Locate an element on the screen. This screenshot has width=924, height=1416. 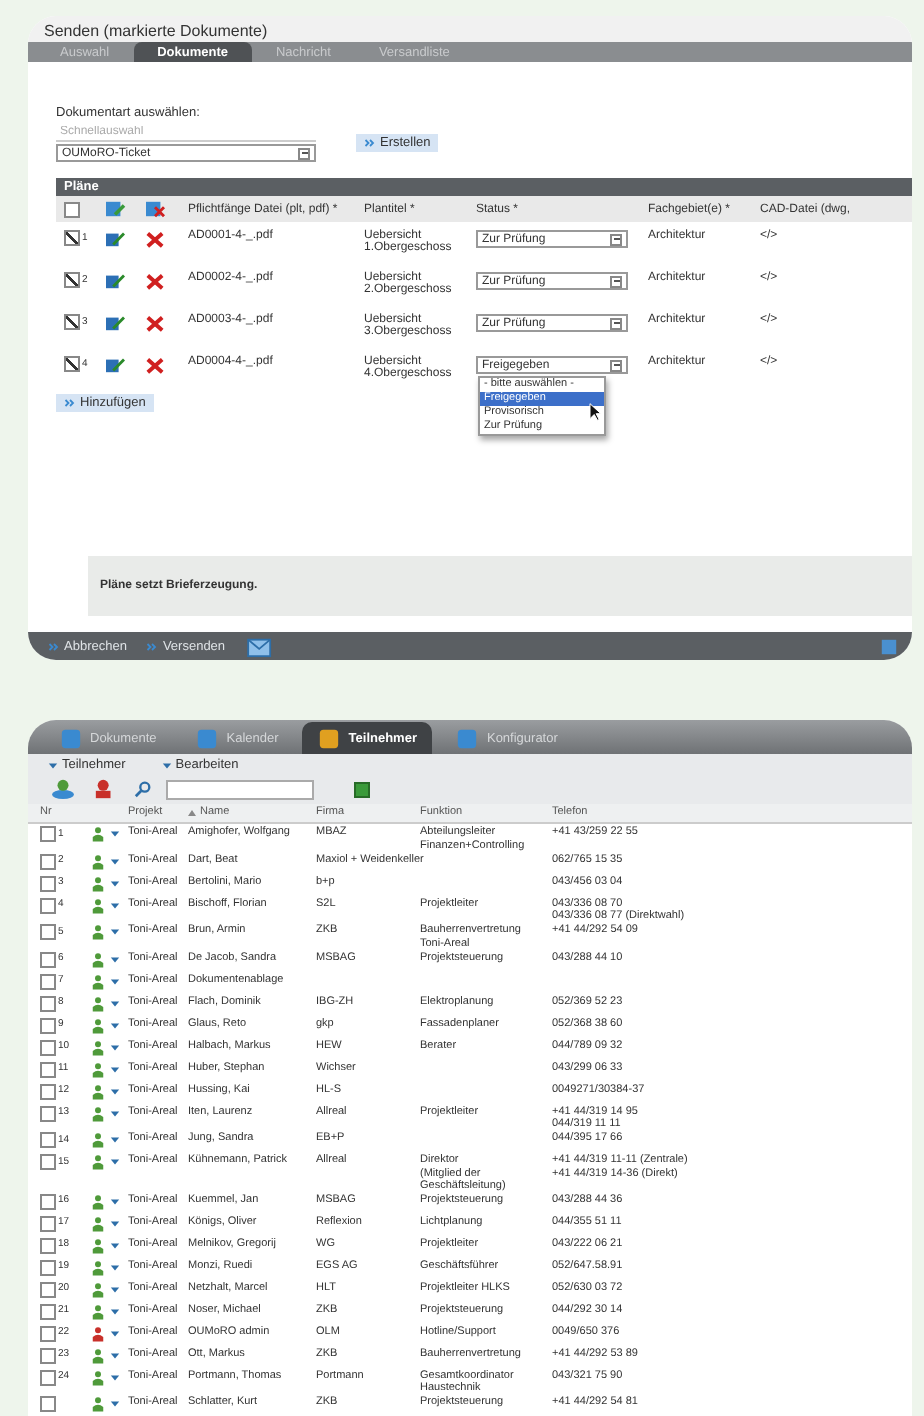
document-edit-icon is located at coordinates (115, 209).